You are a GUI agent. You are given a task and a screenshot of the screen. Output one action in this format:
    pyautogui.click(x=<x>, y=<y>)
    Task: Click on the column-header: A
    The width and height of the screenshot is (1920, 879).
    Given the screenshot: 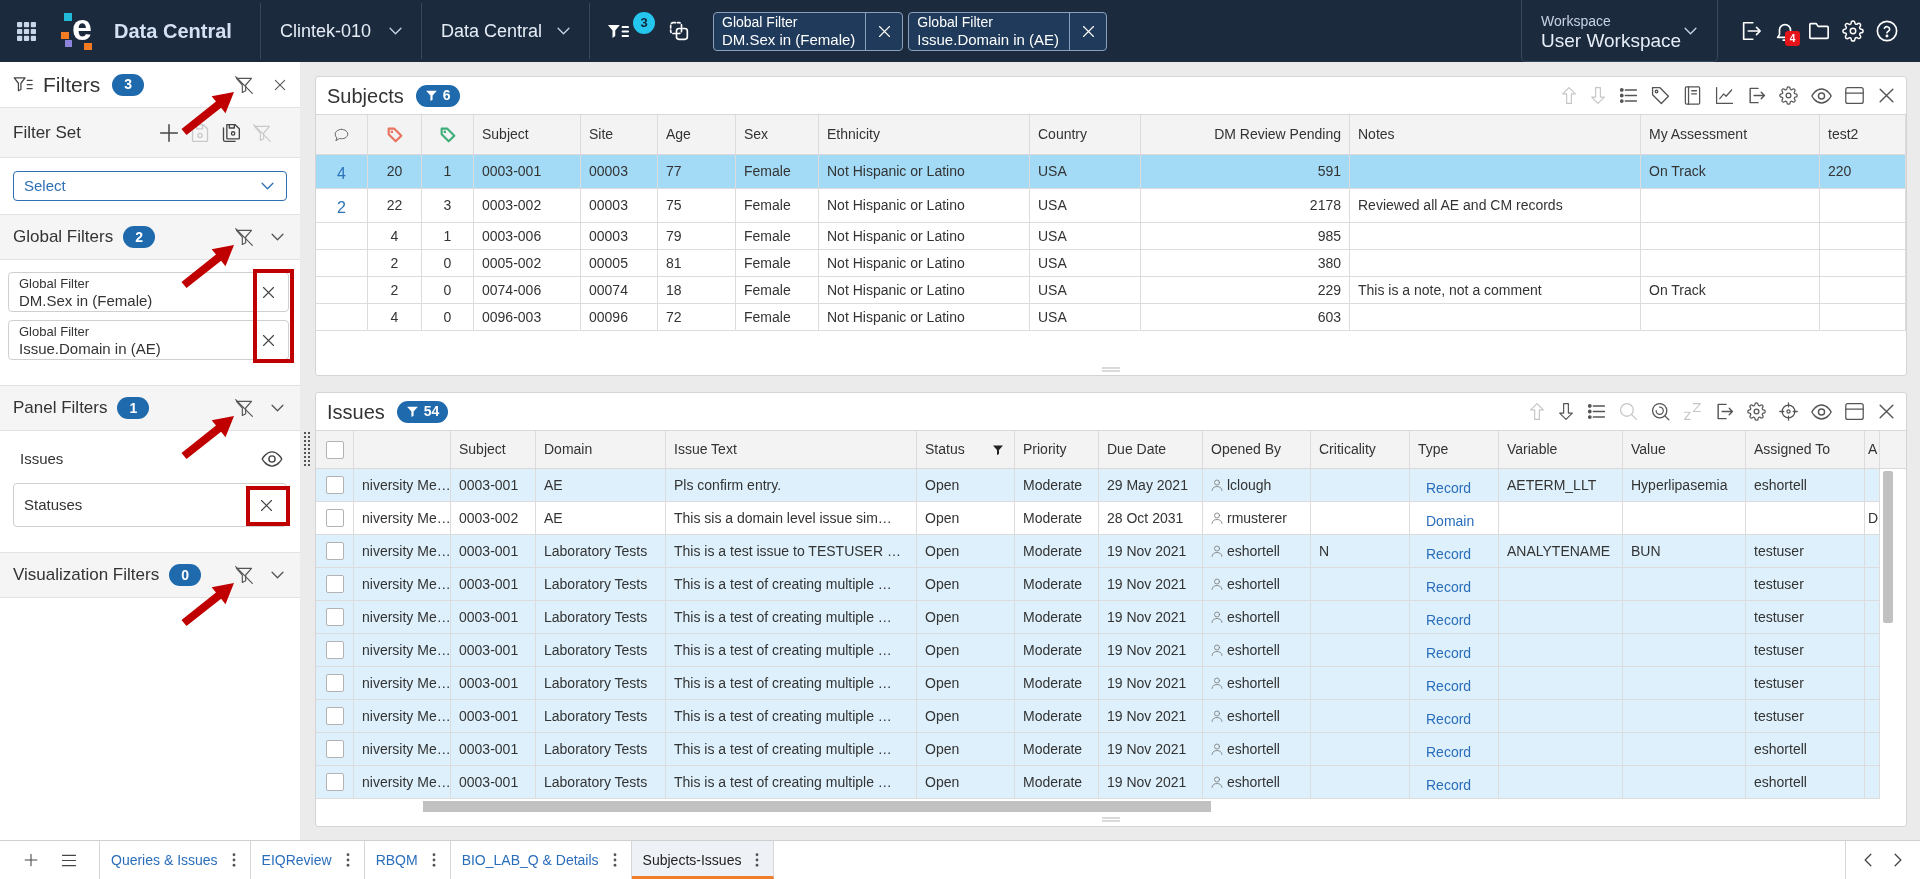 What is the action you would take?
    pyautogui.click(x=1873, y=449)
    